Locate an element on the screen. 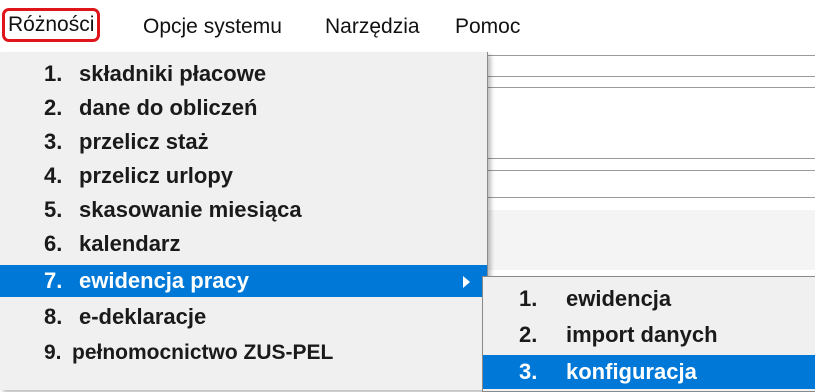 The image size is (815, 392). submenu-item-konfiguracja: 3. konfiguracja is located at coordinates (649, 372).